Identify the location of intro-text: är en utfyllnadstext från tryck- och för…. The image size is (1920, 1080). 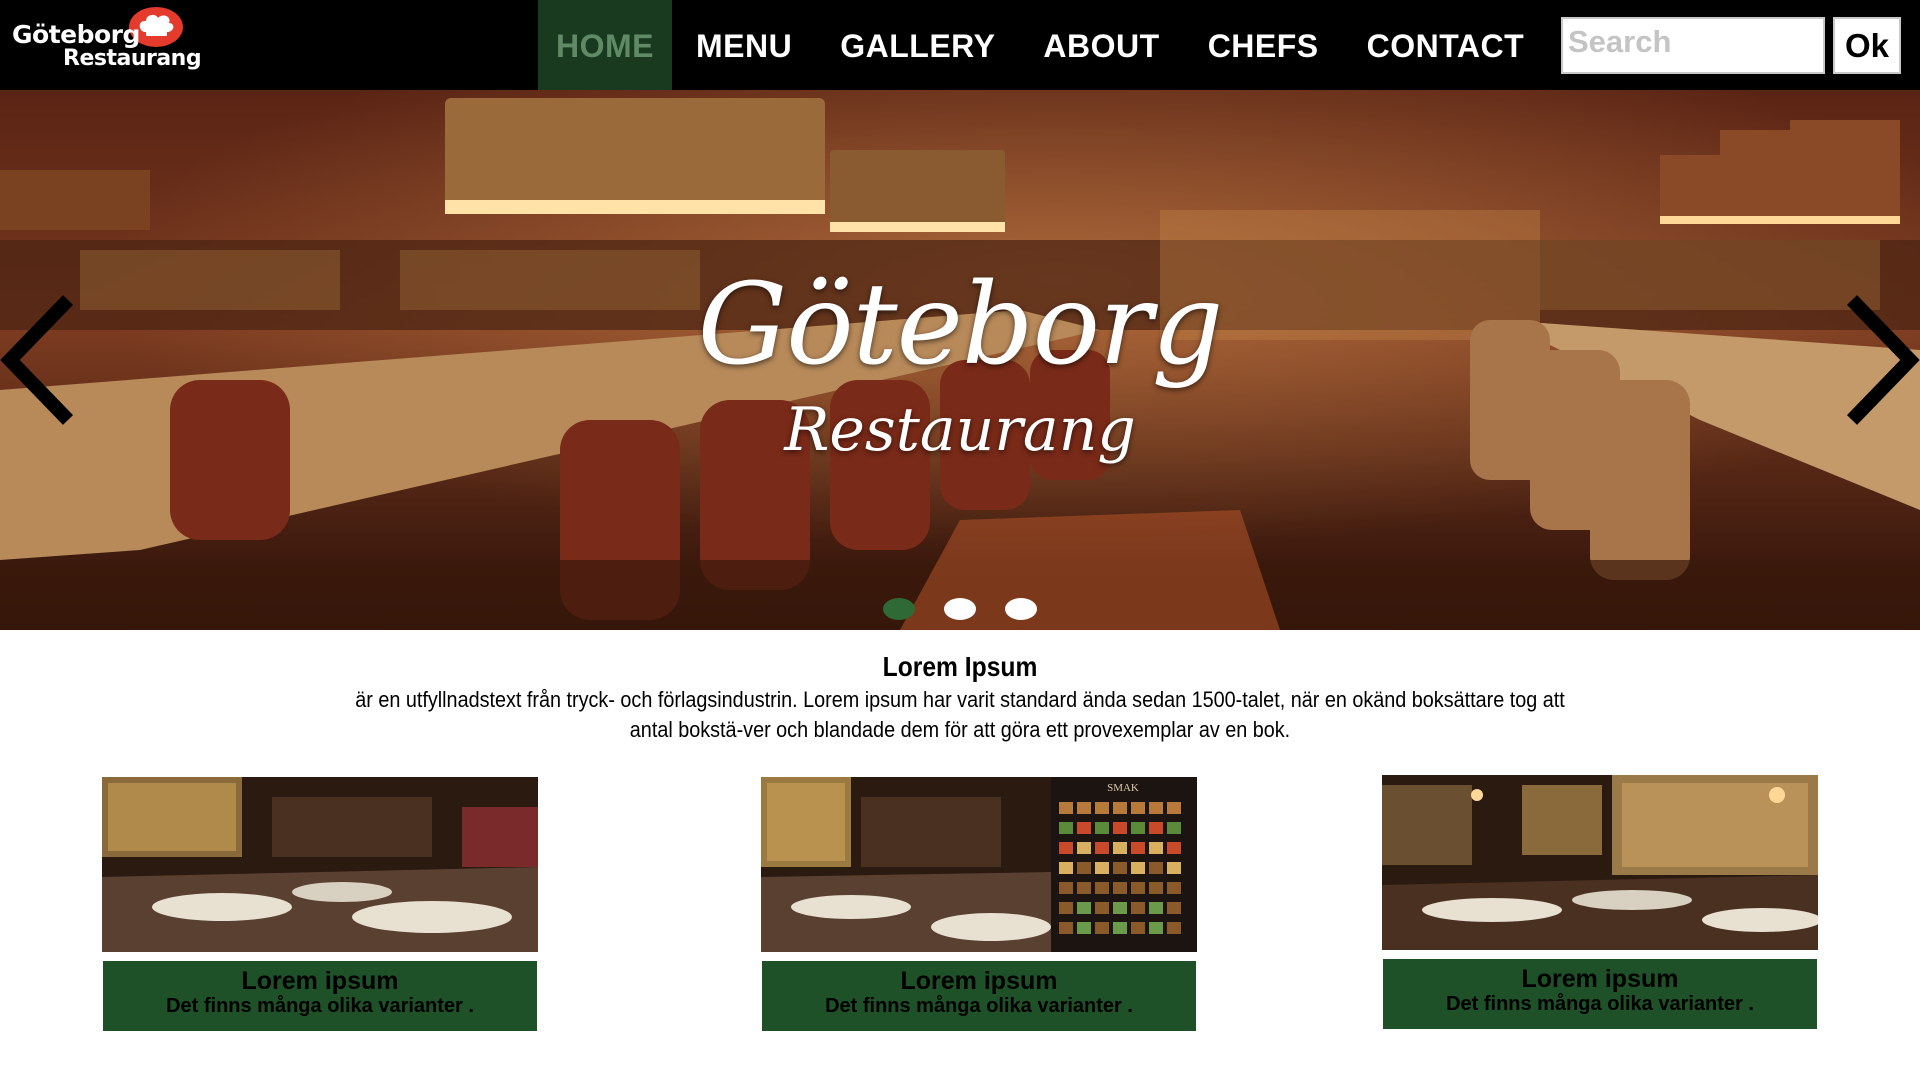
(960, 714).